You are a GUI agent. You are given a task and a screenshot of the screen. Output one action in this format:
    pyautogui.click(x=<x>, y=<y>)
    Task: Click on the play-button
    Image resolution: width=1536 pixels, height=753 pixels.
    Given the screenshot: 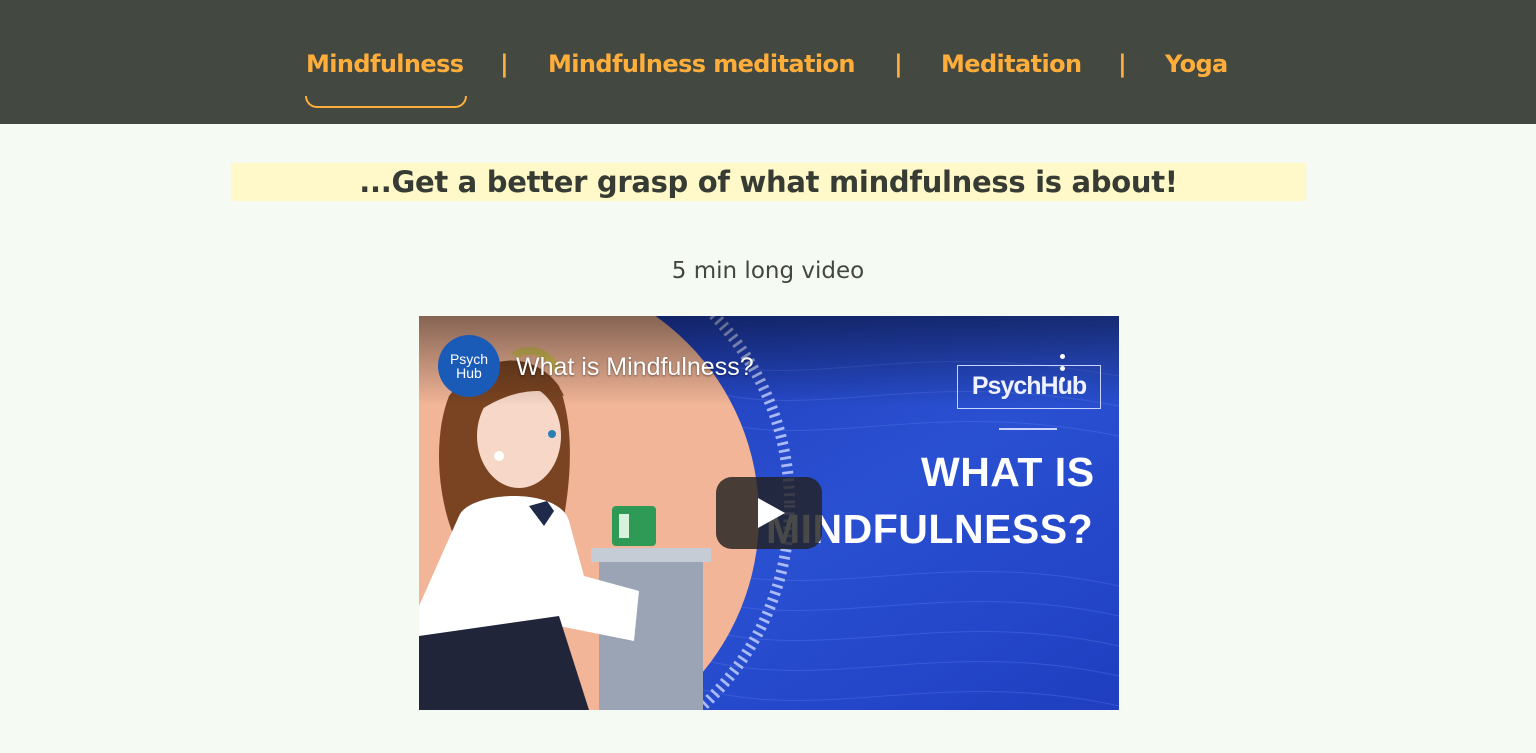 What is the action you would take?
    pyautogui.click(x=769, y=513)
    